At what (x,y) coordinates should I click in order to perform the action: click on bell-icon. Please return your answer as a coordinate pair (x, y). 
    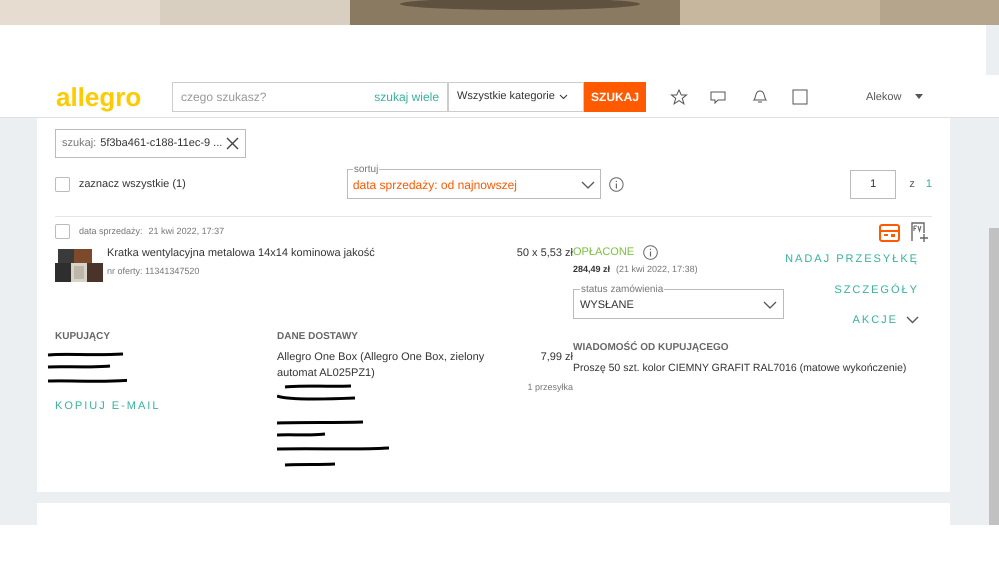
    Looking at the image, I should click on (760, 96).